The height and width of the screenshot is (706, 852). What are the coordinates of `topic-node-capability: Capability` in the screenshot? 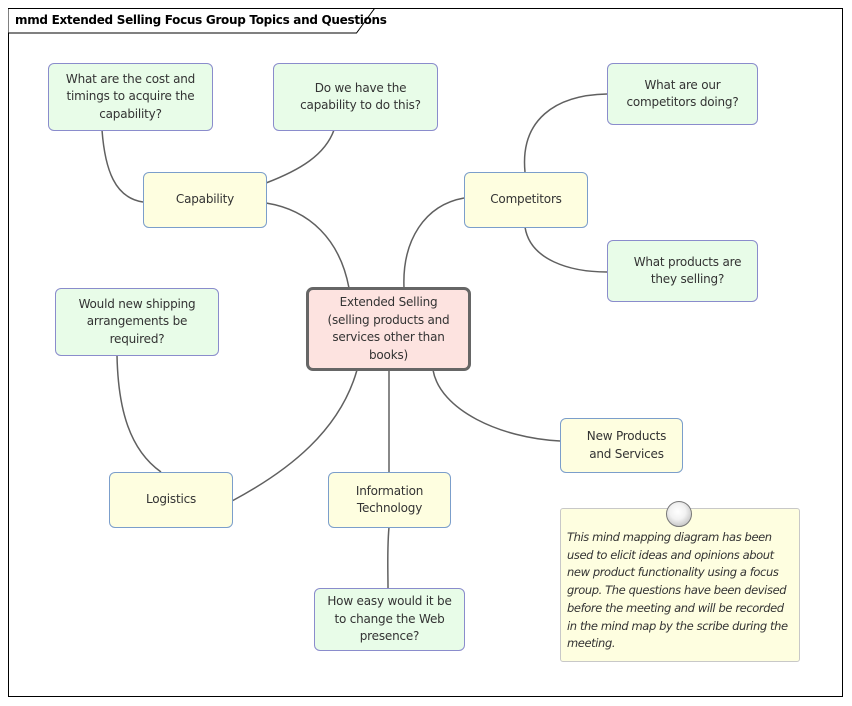 It's located at (205, 200).